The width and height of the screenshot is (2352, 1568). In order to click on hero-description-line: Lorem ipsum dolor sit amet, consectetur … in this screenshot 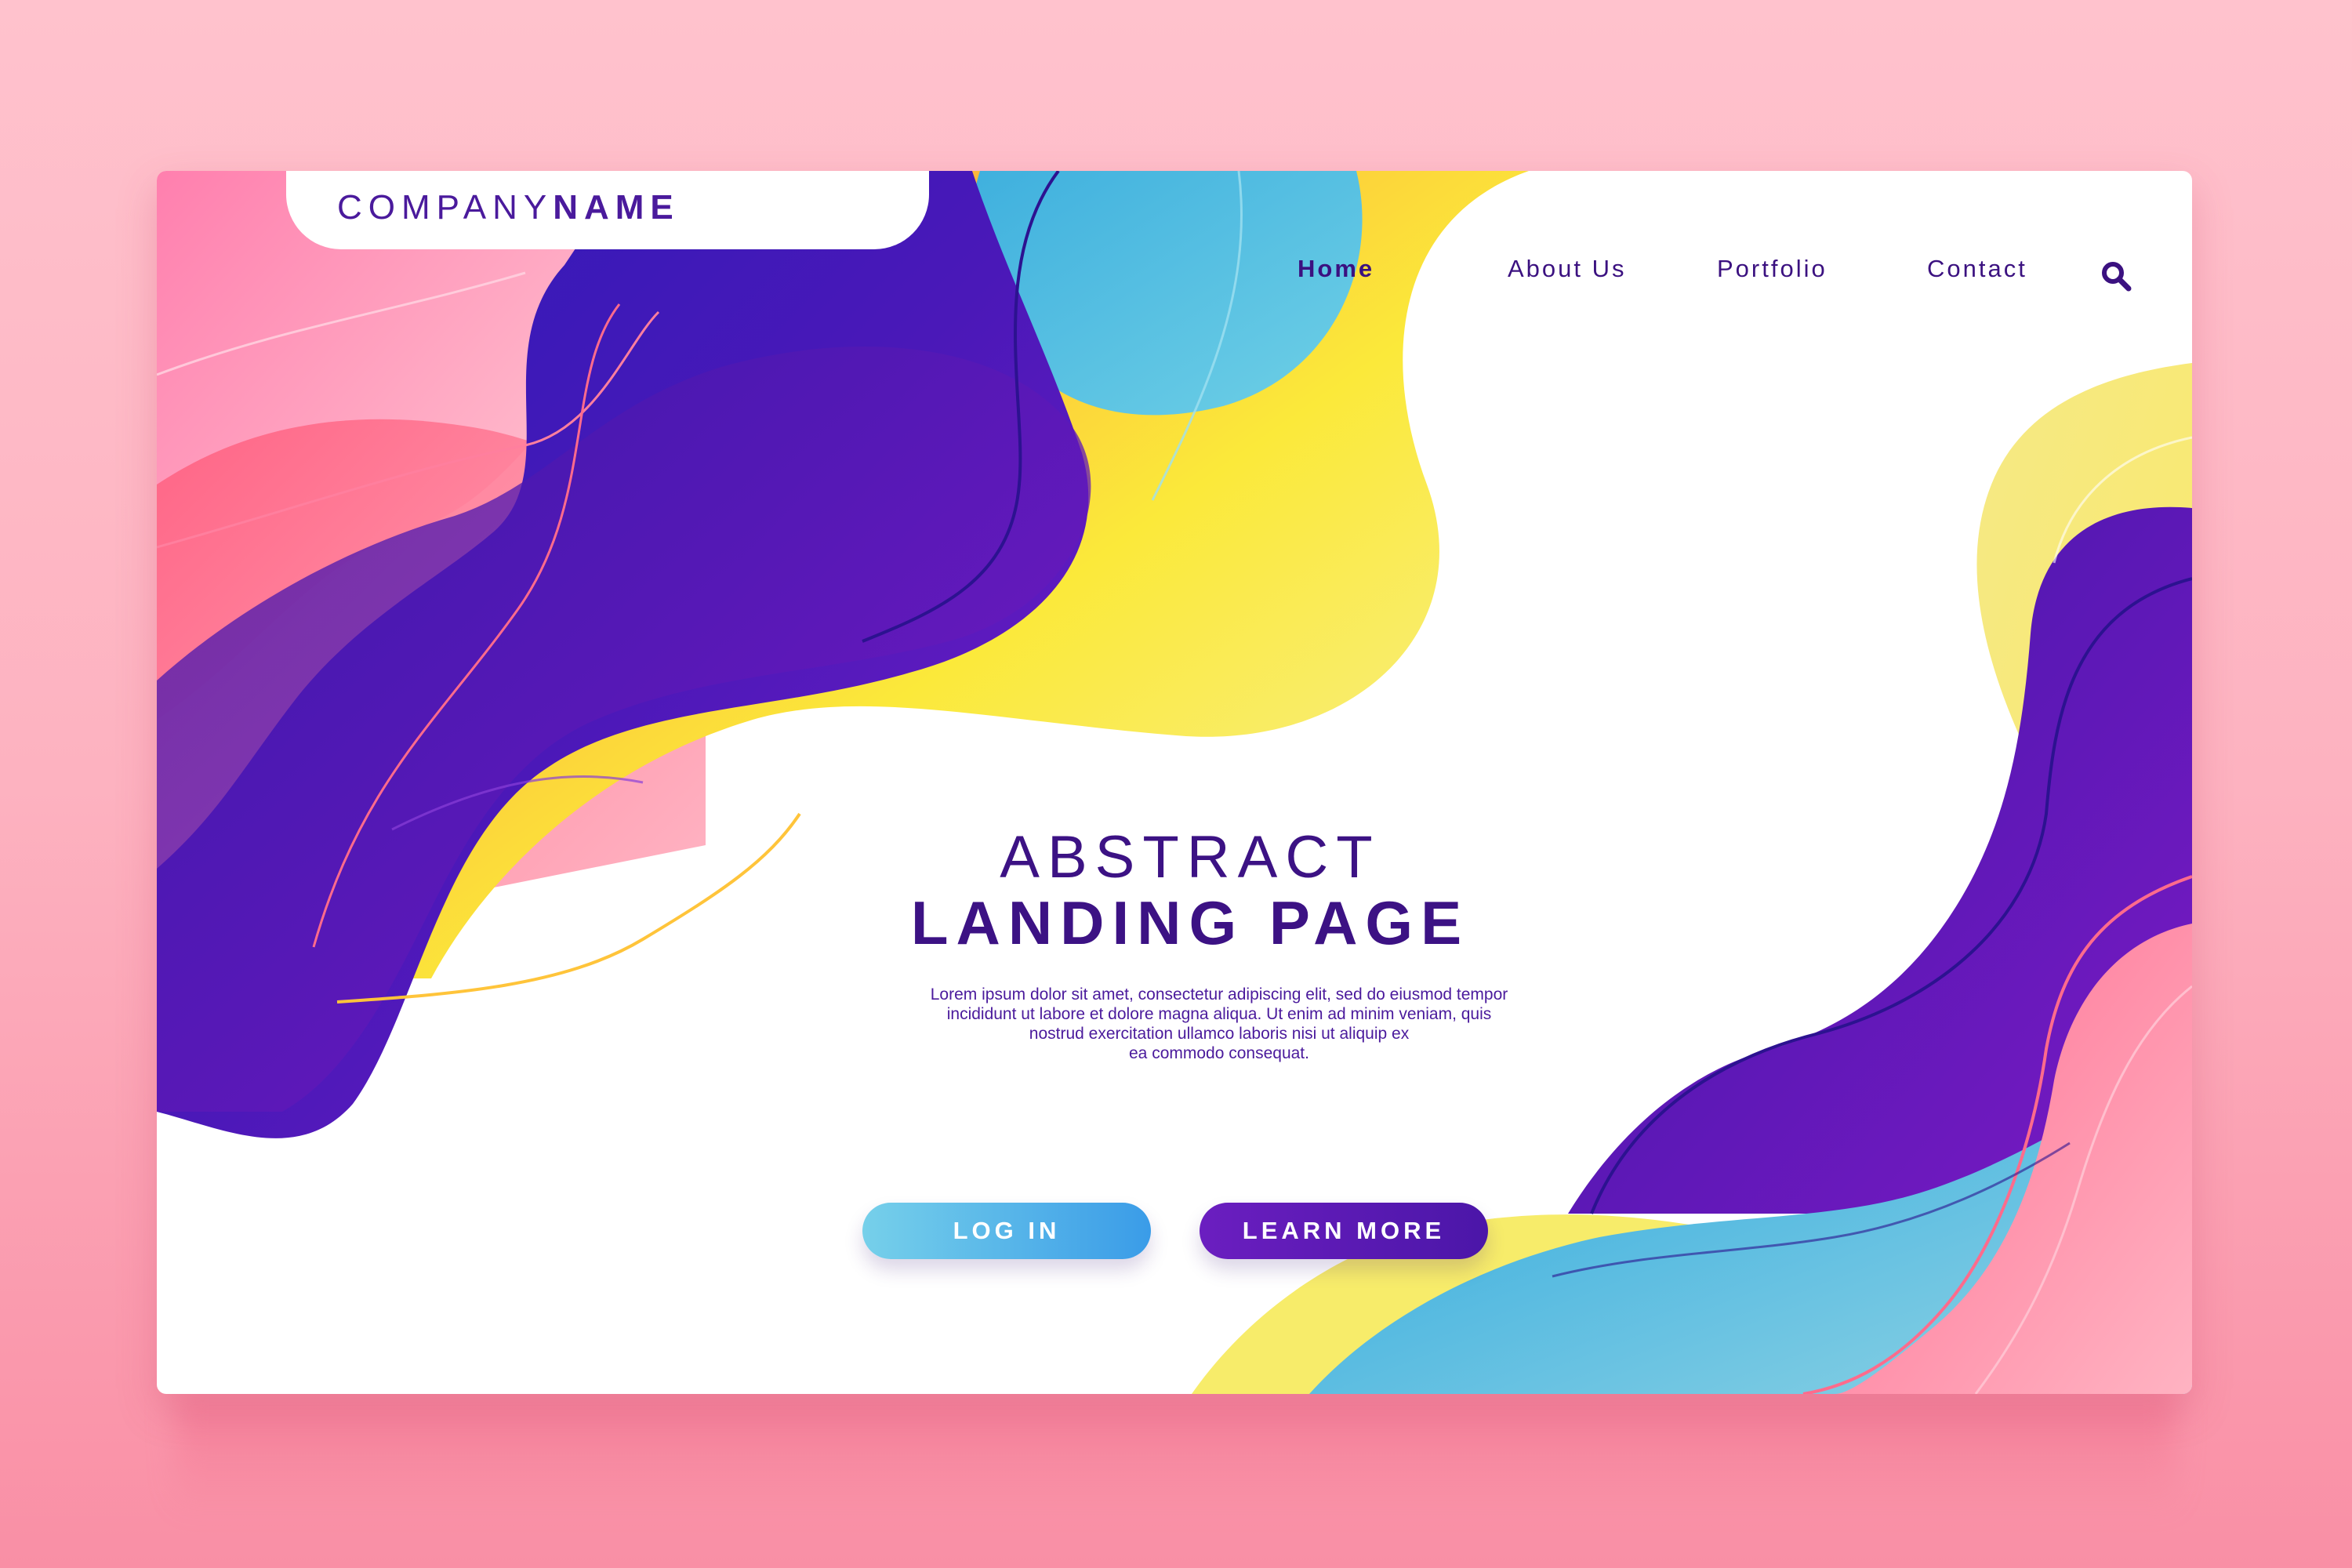, I will do `click(1219, 994)`.